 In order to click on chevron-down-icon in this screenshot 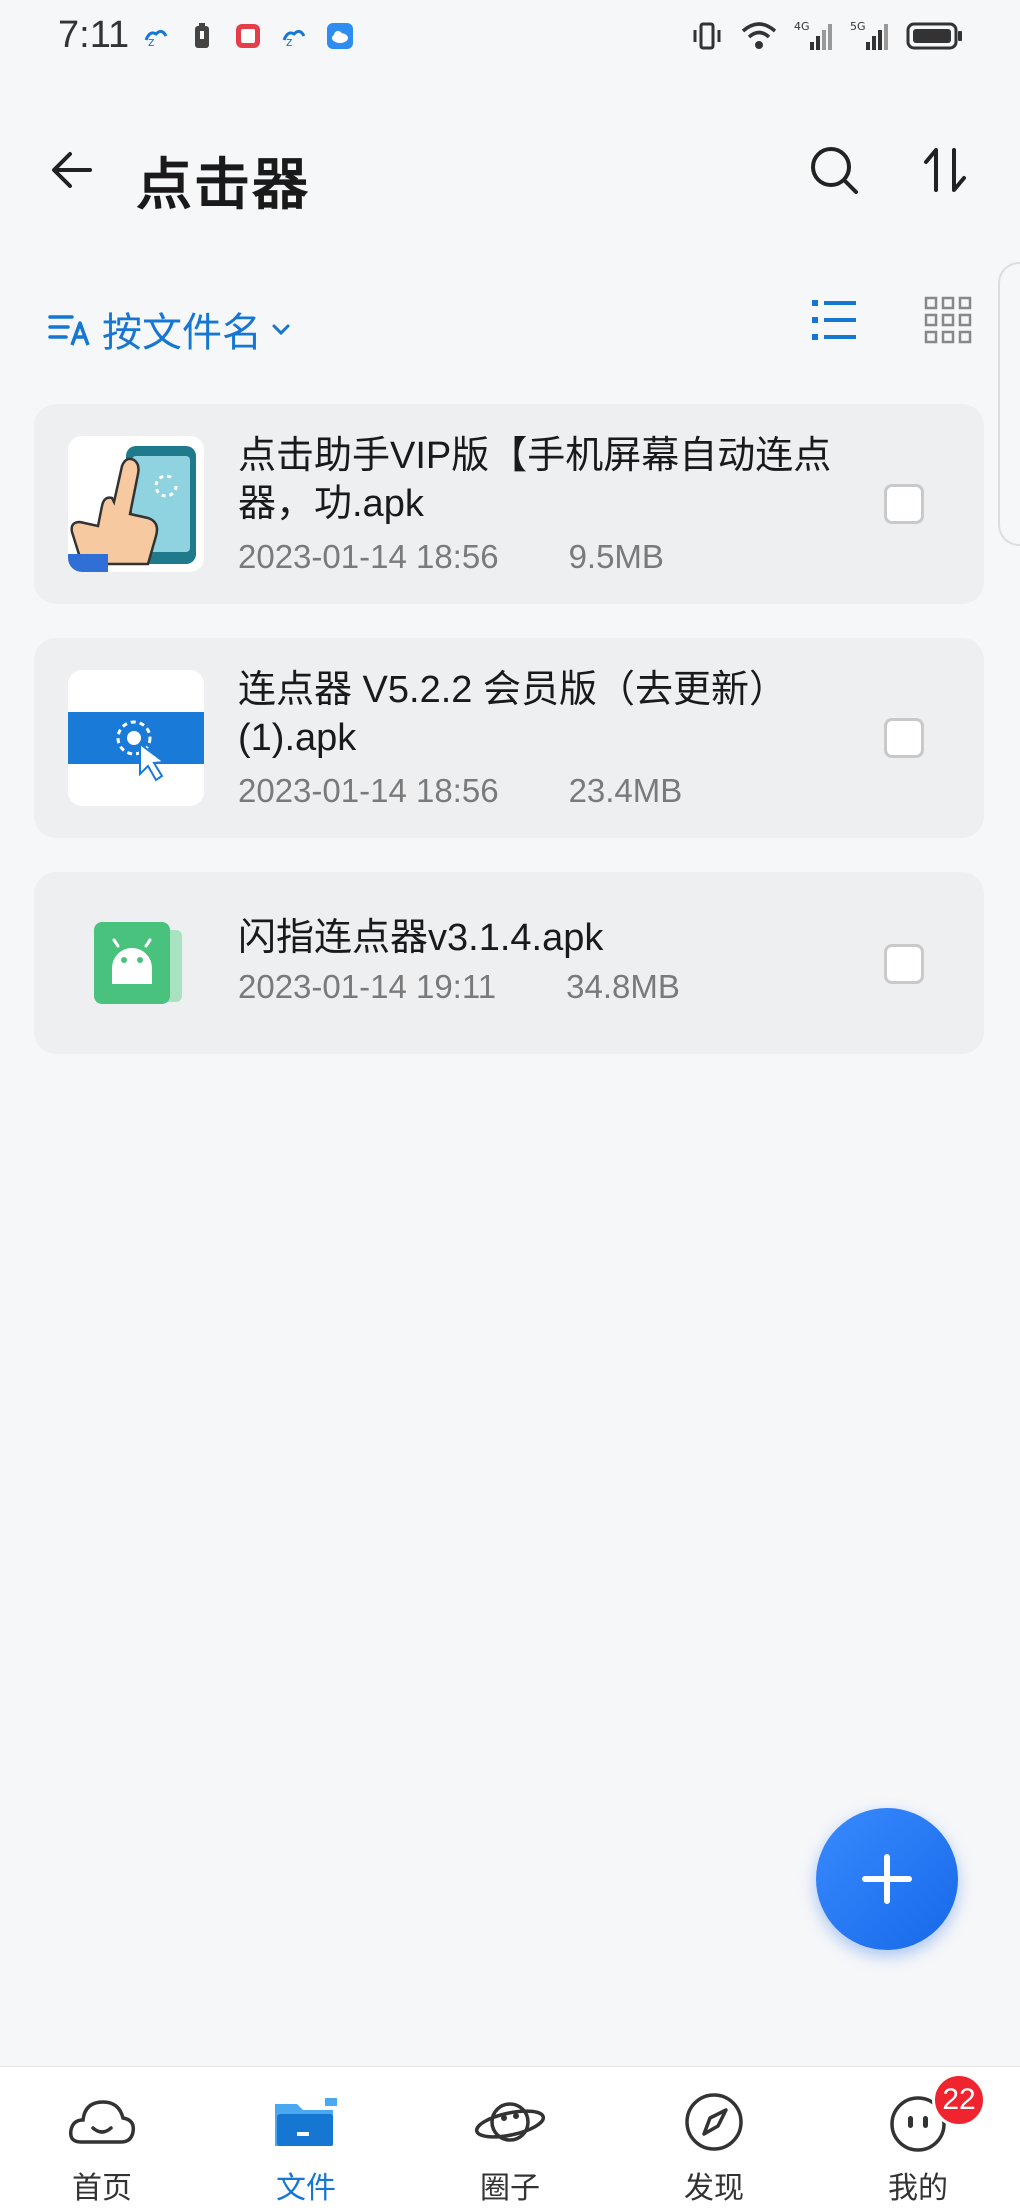, I will do `click(281, 330)`.